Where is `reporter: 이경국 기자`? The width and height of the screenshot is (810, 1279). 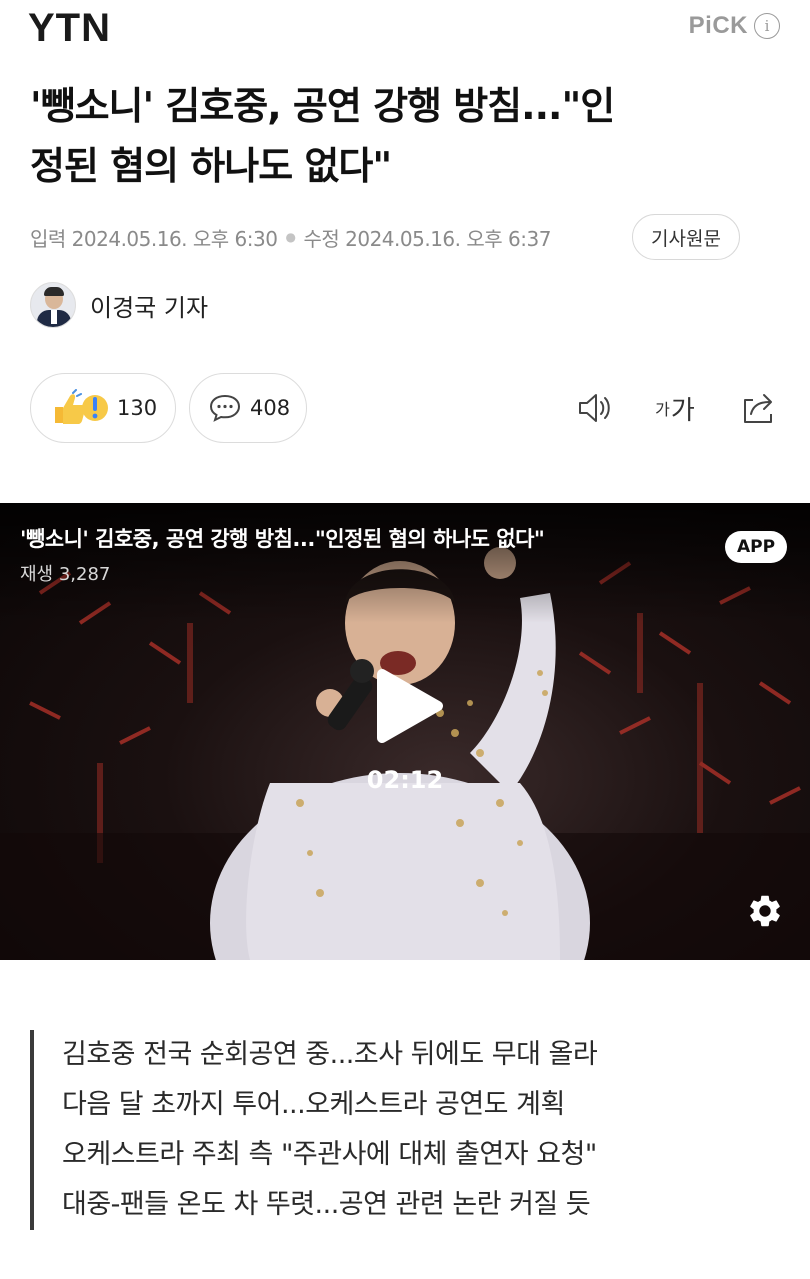 reporter: 이경국 기자 is located at coordinates (119, 305).